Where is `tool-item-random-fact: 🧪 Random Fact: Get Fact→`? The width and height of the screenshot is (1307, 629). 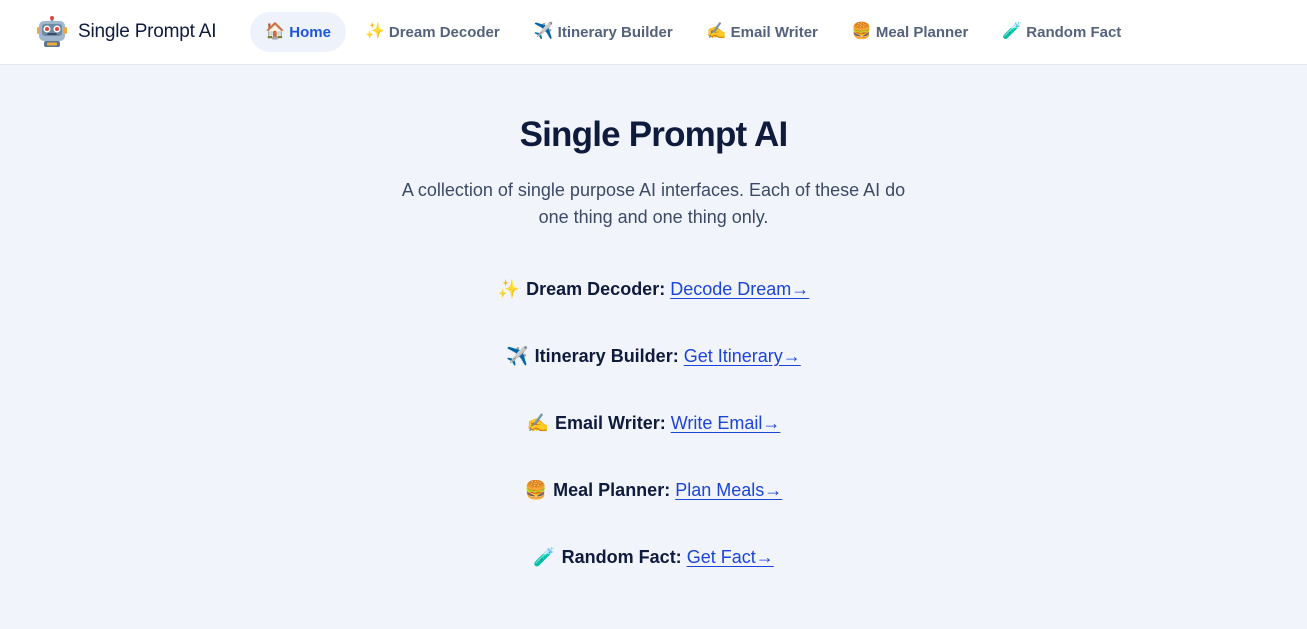 tool-item-random-fact: 🧪 Random Fact: Get Fact→ is located at coordinates (653, 557).